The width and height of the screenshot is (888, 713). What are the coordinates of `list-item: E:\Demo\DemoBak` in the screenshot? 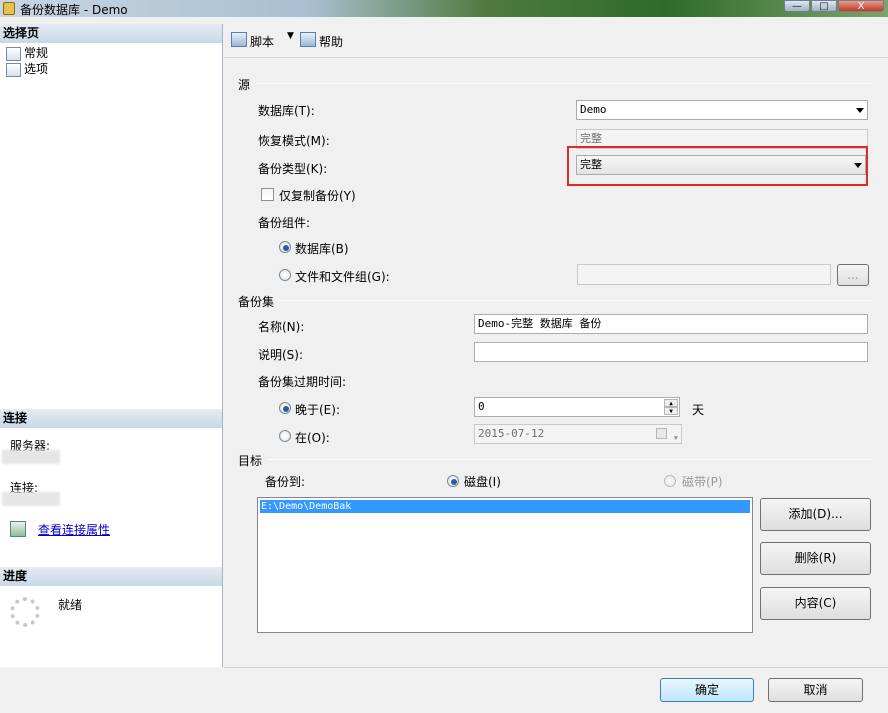 It's located at (505, 506).